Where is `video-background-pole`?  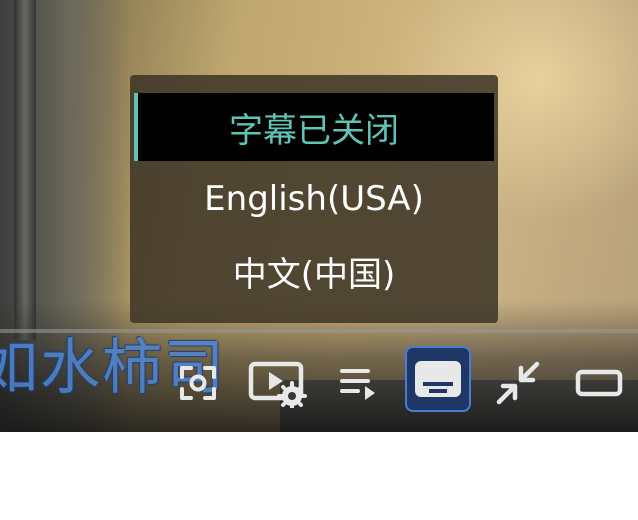
video-background-pole is located at coordinates (25, 170).